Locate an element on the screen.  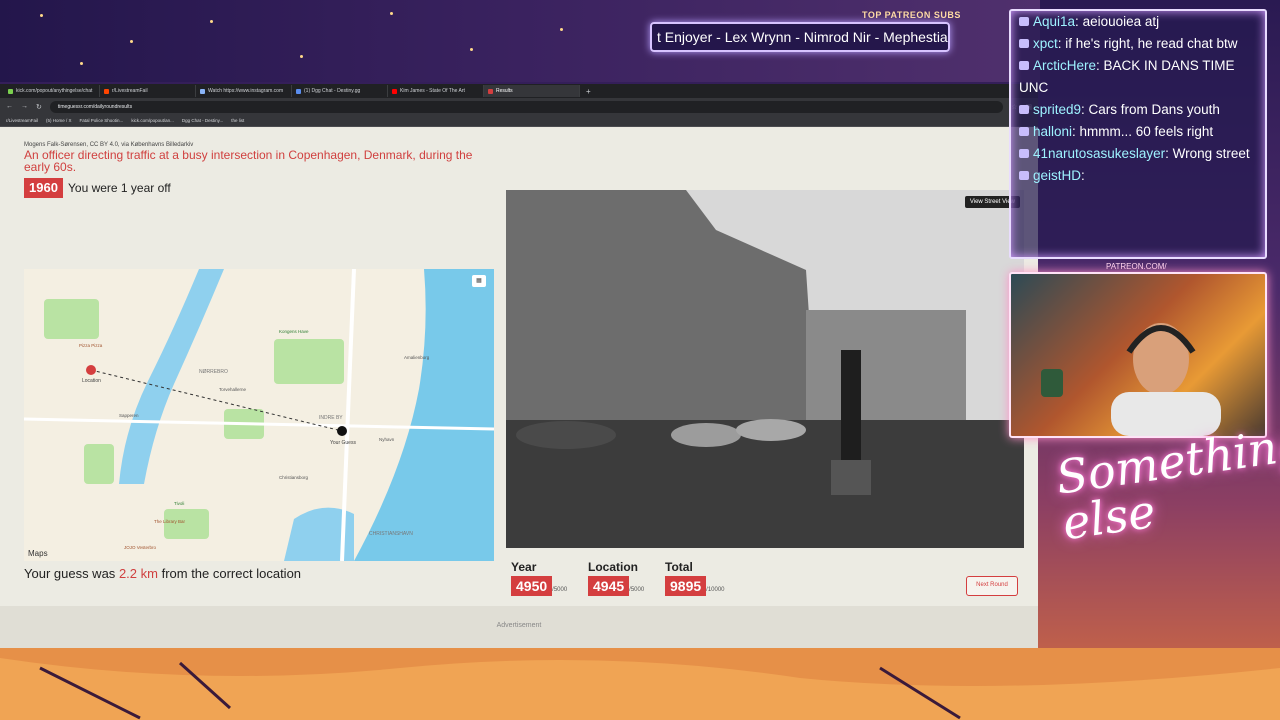
chat-message: geistHD: is located at coordinates (1138, 176).